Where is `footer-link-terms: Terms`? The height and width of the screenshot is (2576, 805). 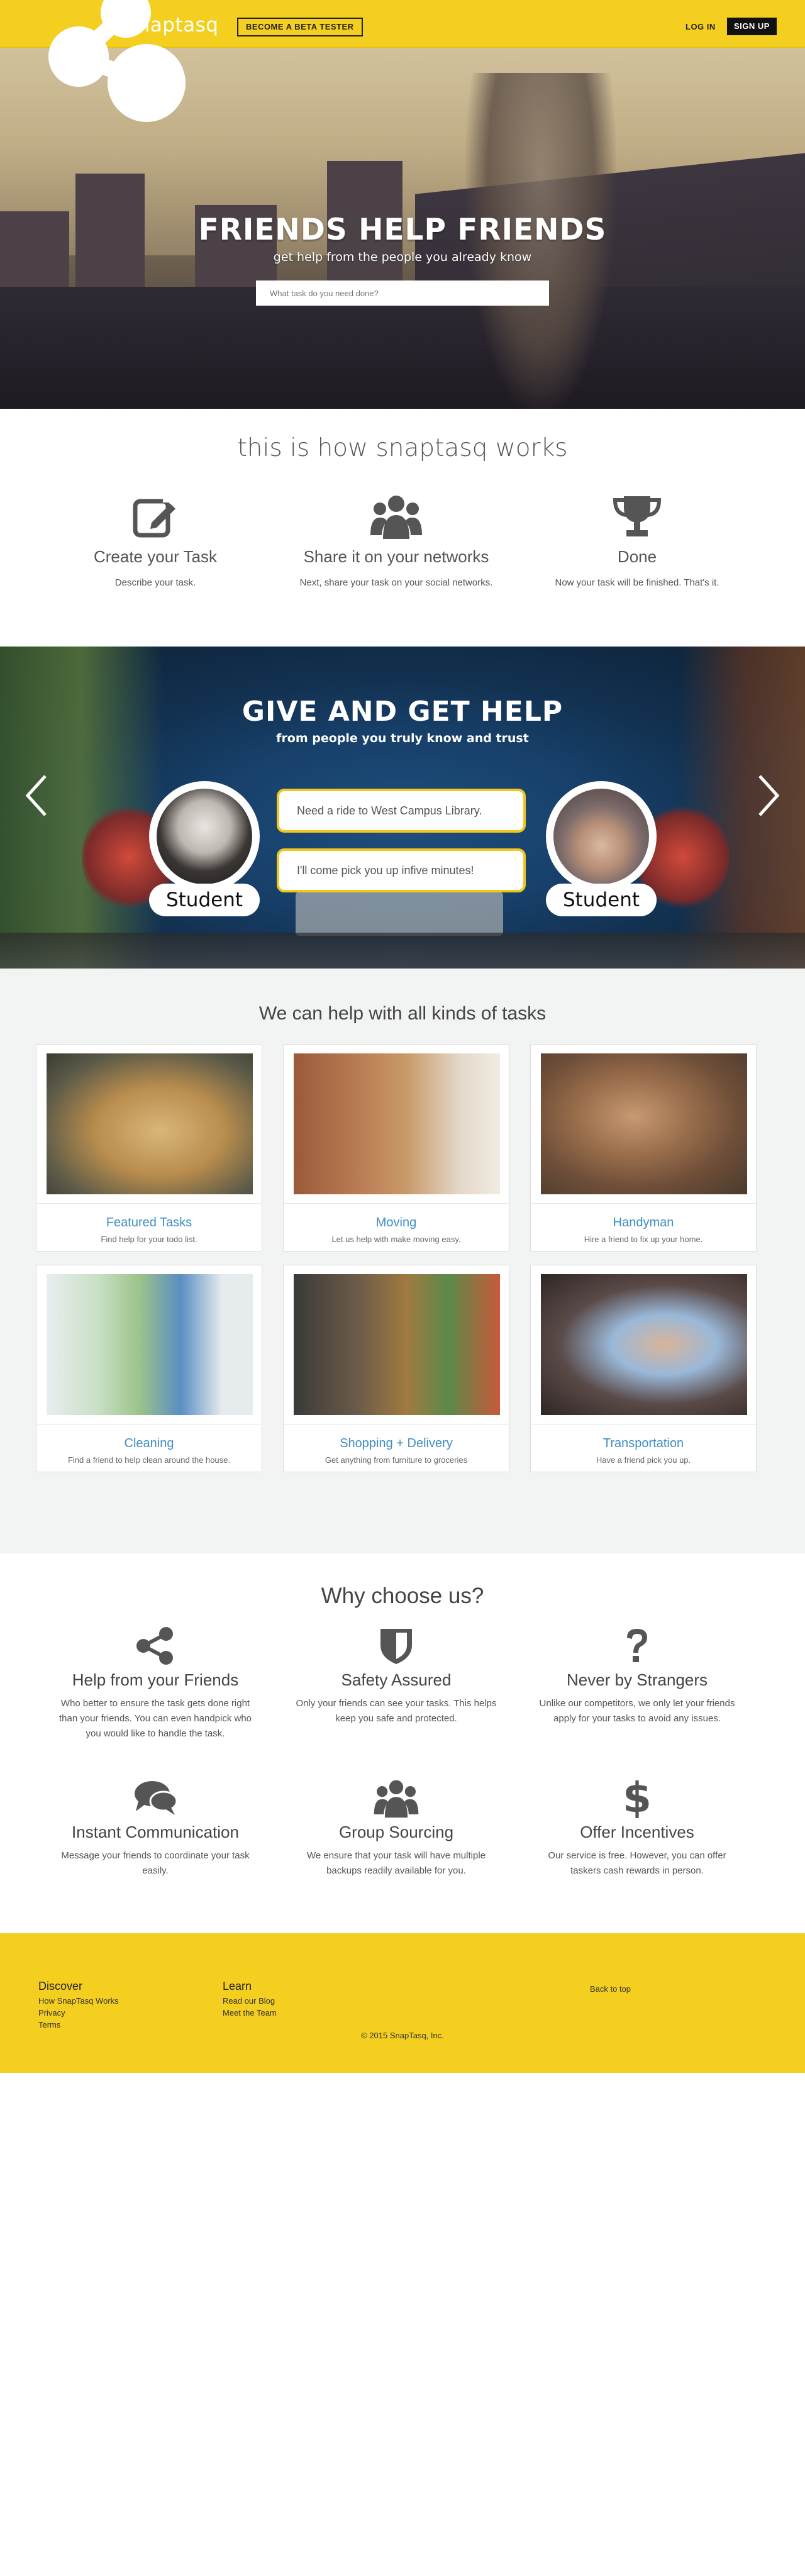
footer-link-terms: Terms is located at coordinates (49, 2025).